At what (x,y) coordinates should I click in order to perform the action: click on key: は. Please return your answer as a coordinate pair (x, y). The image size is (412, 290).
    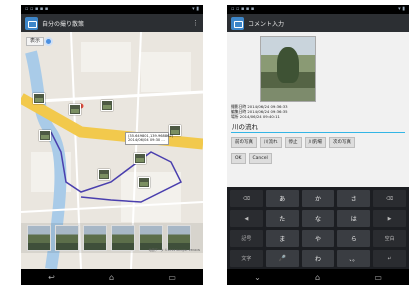
    Looking at the image, I should click on (354, 218).